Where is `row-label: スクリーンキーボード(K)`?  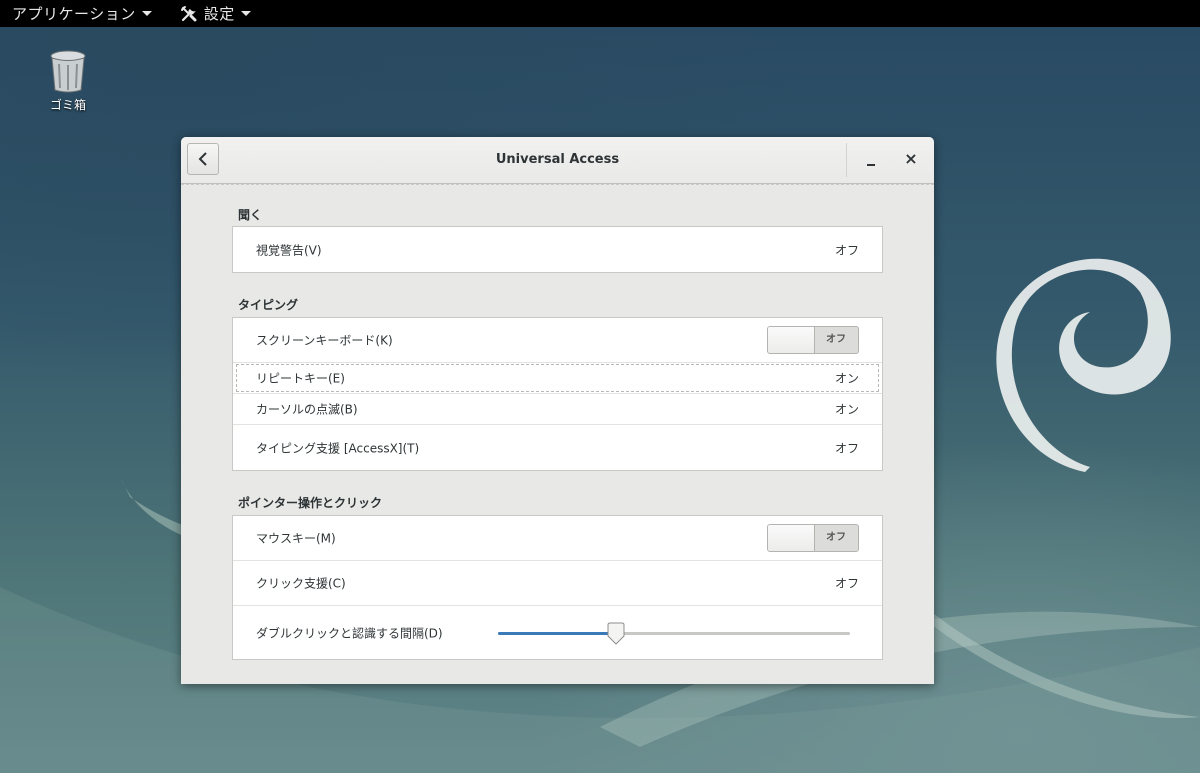 row-label: スクリーンキーボード(K) is located at coordinates (324, 340).